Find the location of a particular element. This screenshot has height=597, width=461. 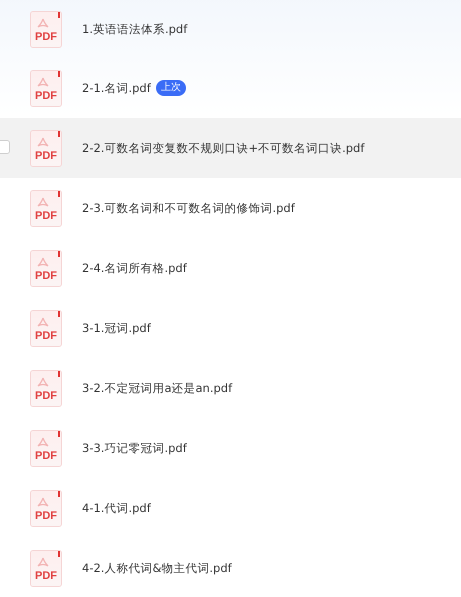

file-name: 4-2.人称代词&物主代词.pdf is located at coordinates (157, 568).